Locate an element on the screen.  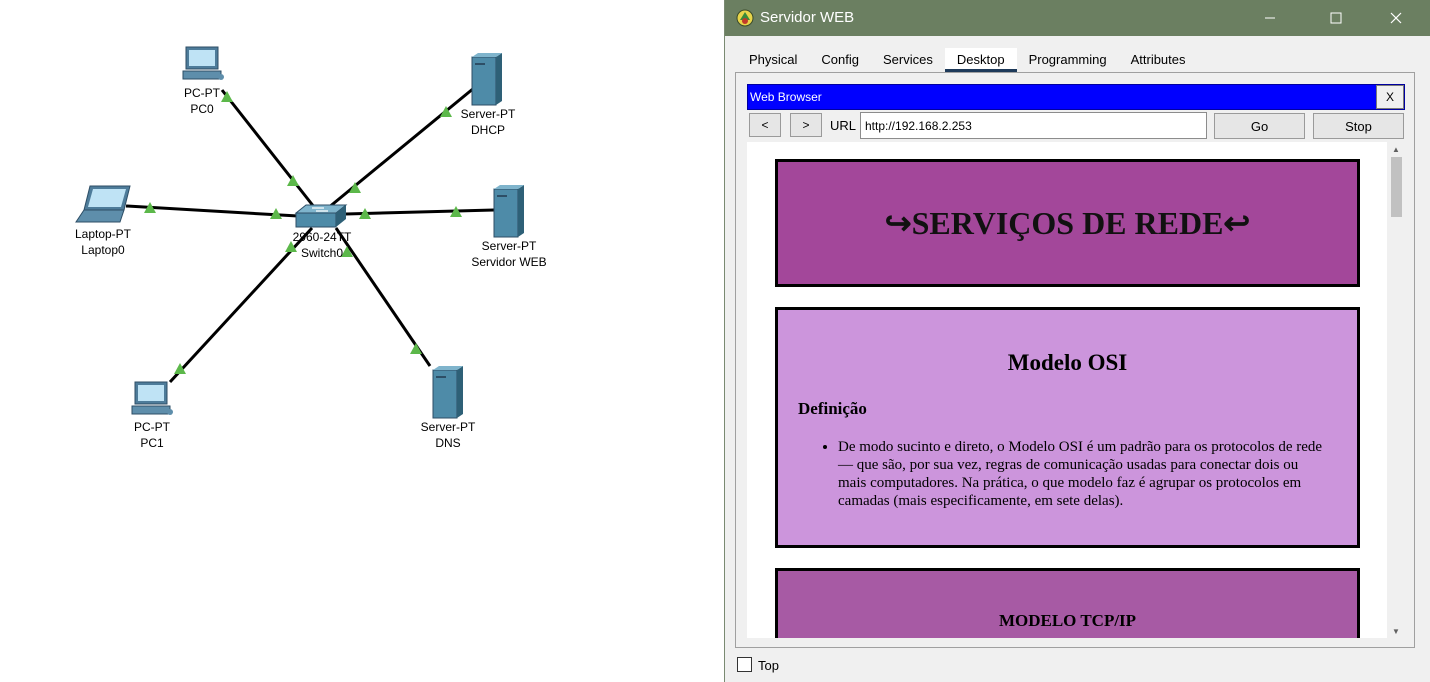
window-titlebar: Servidor WEB is located at coordinates (1077, 18).